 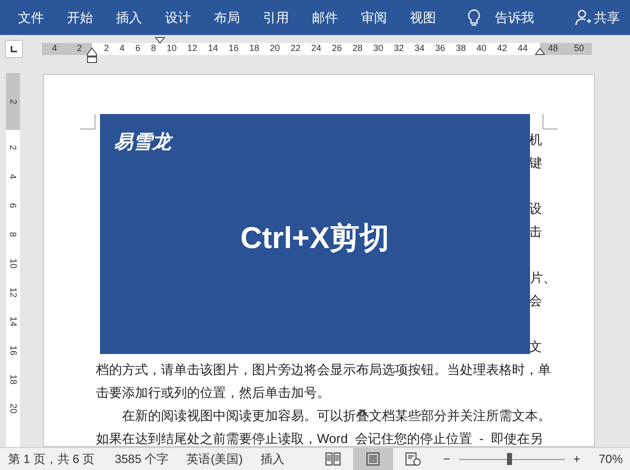 What do you see at coordinates (399, 49) in the screenshot?
I see `ruler-number: 32` at bounding box center [399, 49].